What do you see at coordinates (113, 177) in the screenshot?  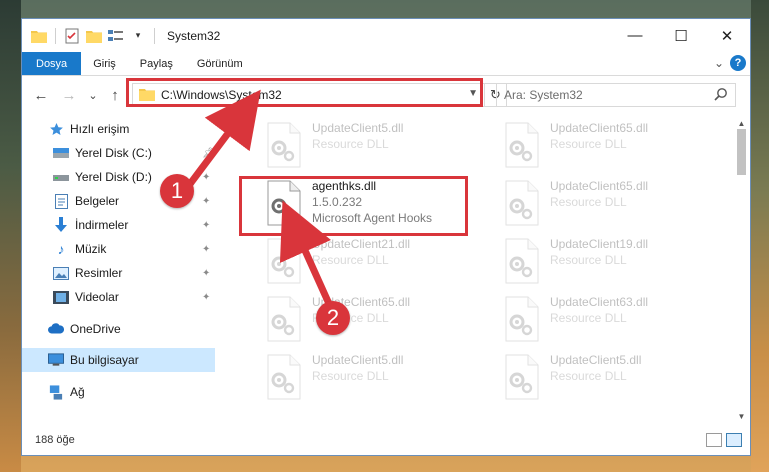 I see `sidebar-item-label: Yerel Disk (D:)` at bounding box center [113, 177].